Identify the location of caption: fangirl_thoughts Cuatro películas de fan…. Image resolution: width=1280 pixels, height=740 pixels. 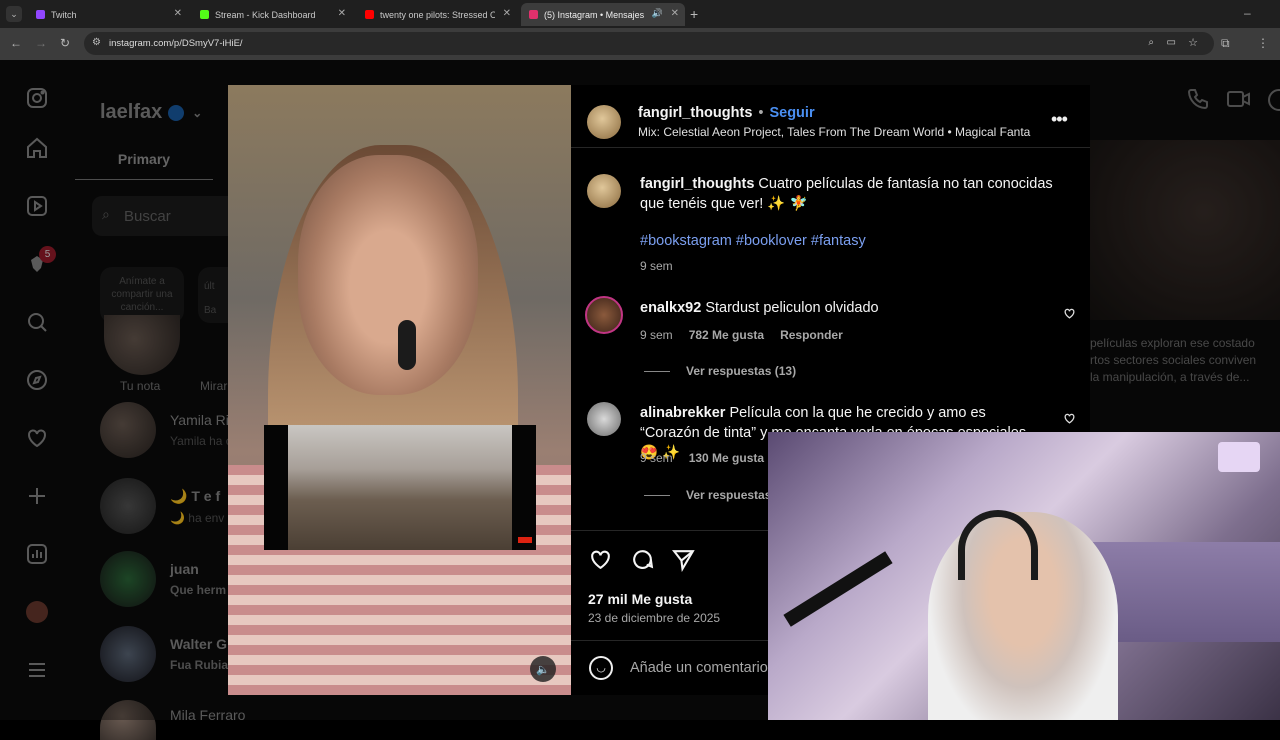
(850, 194).